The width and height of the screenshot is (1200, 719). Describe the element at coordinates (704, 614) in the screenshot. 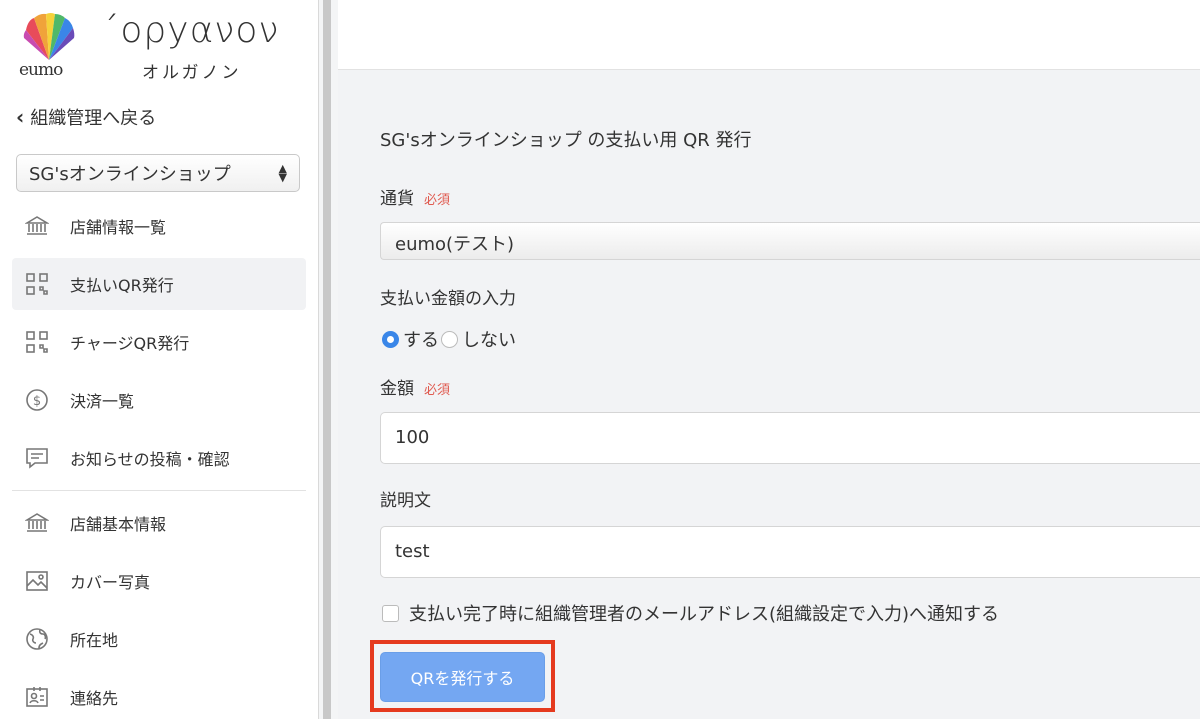

I see `notify-checkbox-label: 支払い完了時に組織管理者のメールアドレス(組織設定で入力)へ通知する` at that location.